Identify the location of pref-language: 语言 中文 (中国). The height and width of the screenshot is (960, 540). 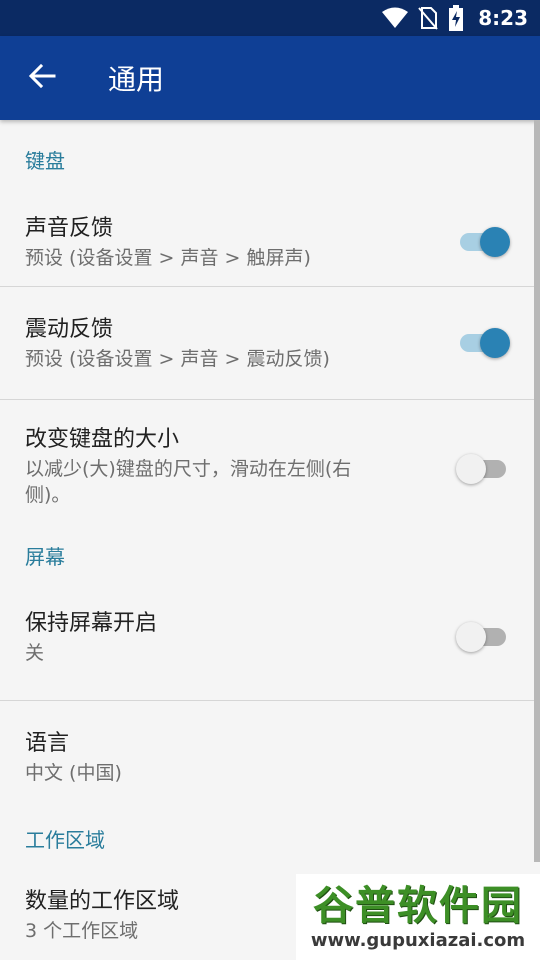
(270, 757).